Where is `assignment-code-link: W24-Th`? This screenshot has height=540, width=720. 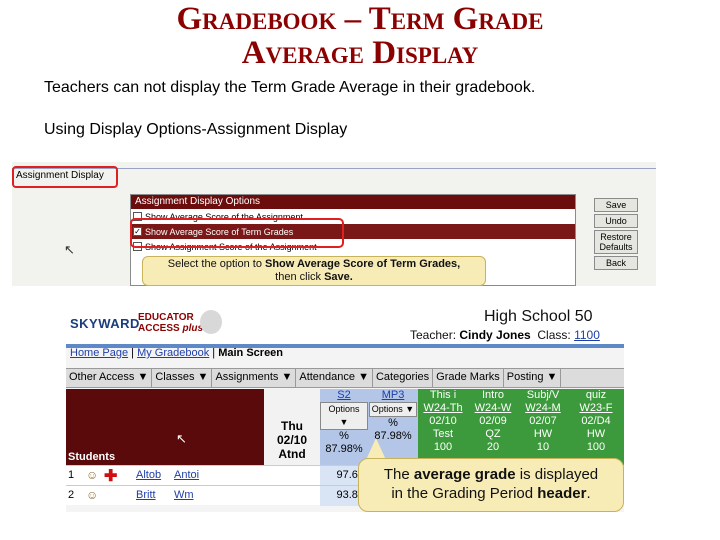 assignment-code-link: W24-Th is located at coordinates (442, 408).